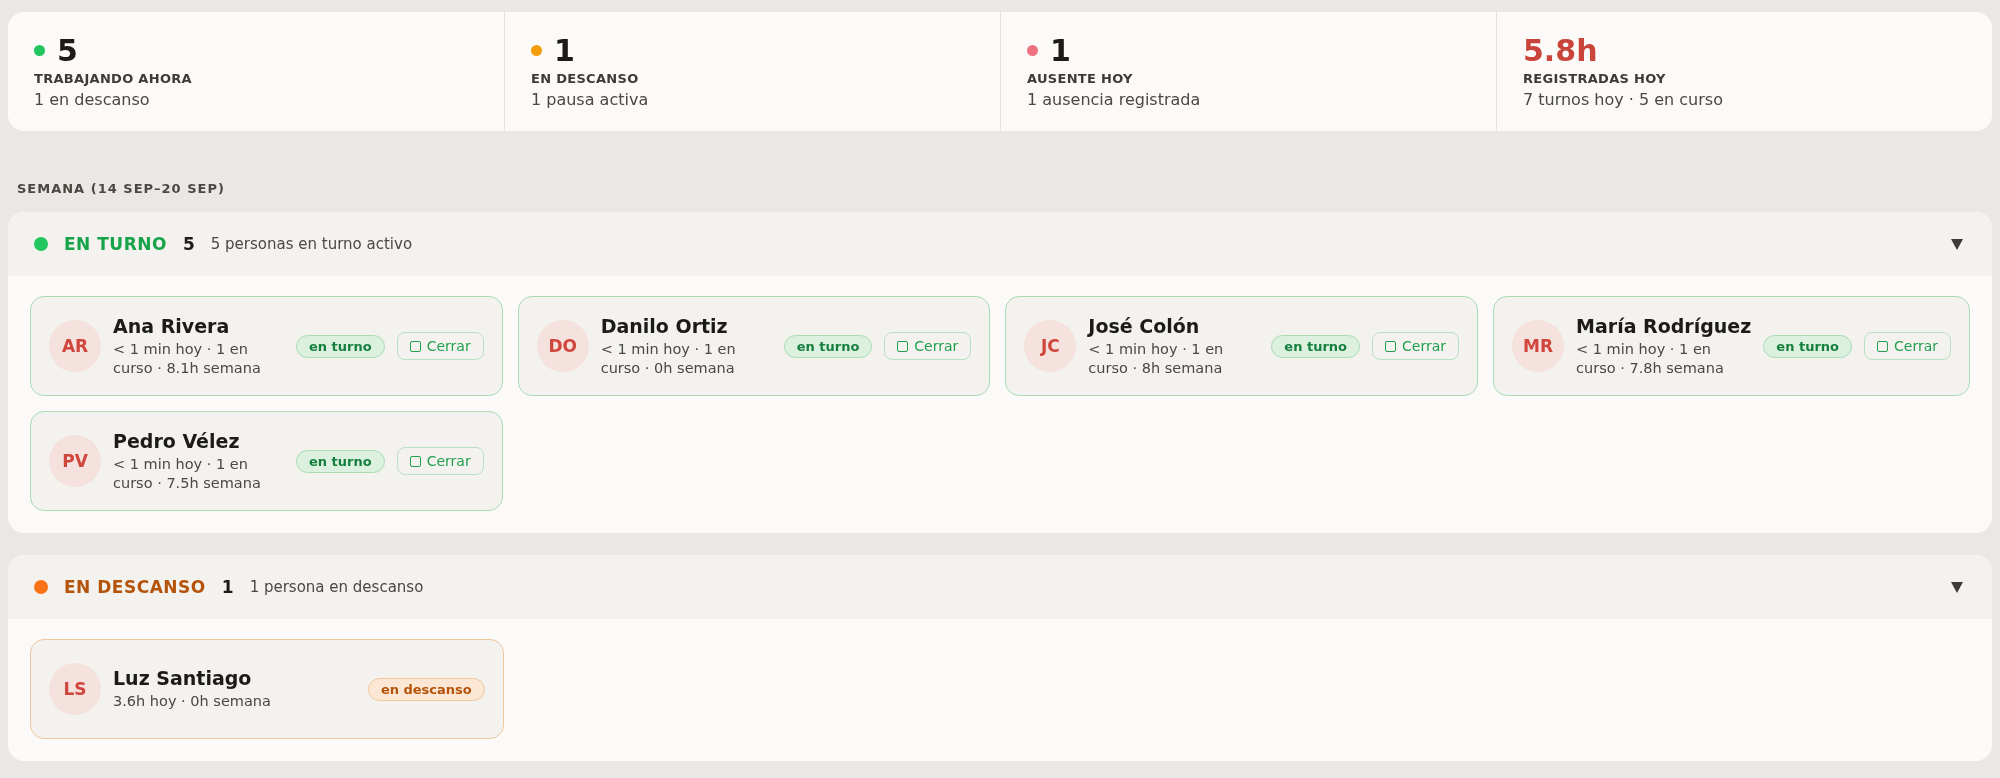  I want to click on section-description: 5 personas en turno activo, so click(311, 244).